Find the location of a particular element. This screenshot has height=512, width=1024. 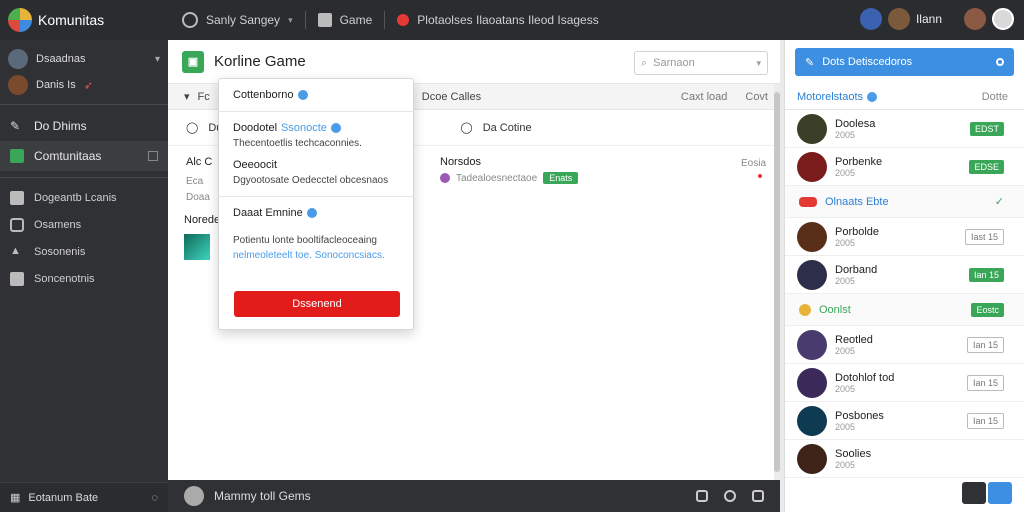

chat-fab is located at coordinates (987, 493).